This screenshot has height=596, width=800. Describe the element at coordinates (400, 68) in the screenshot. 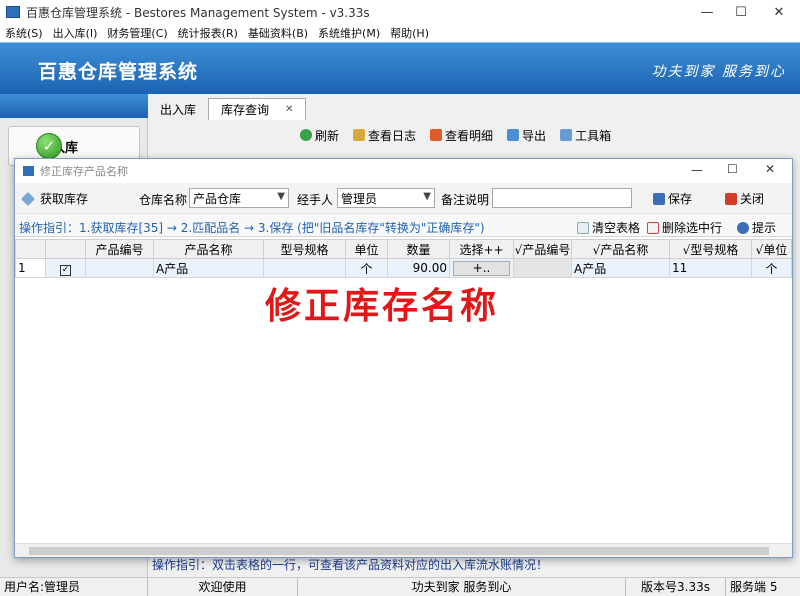

I see `banner: 百惠仓库管理系统 功夫到家 服务到心` at that location.